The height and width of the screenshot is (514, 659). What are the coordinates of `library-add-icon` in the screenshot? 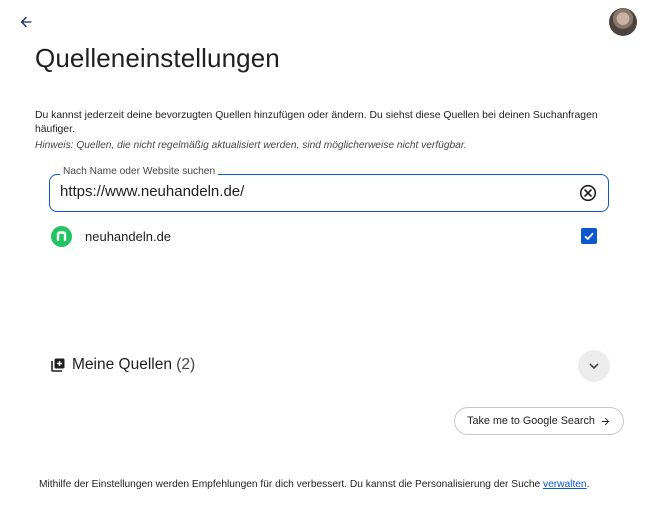 It's located at (58, 365).